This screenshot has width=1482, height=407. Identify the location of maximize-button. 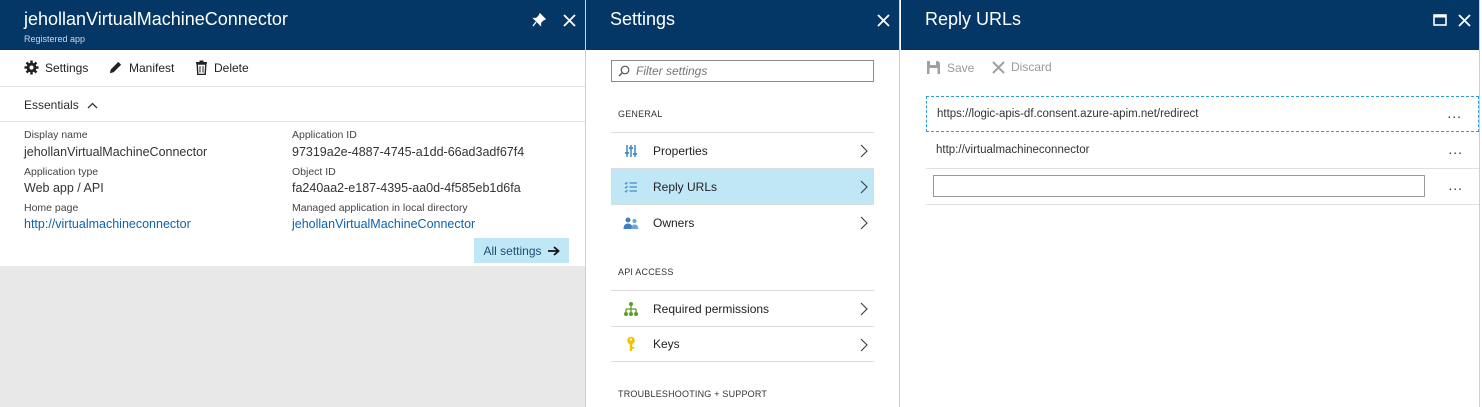
(1440, 20).